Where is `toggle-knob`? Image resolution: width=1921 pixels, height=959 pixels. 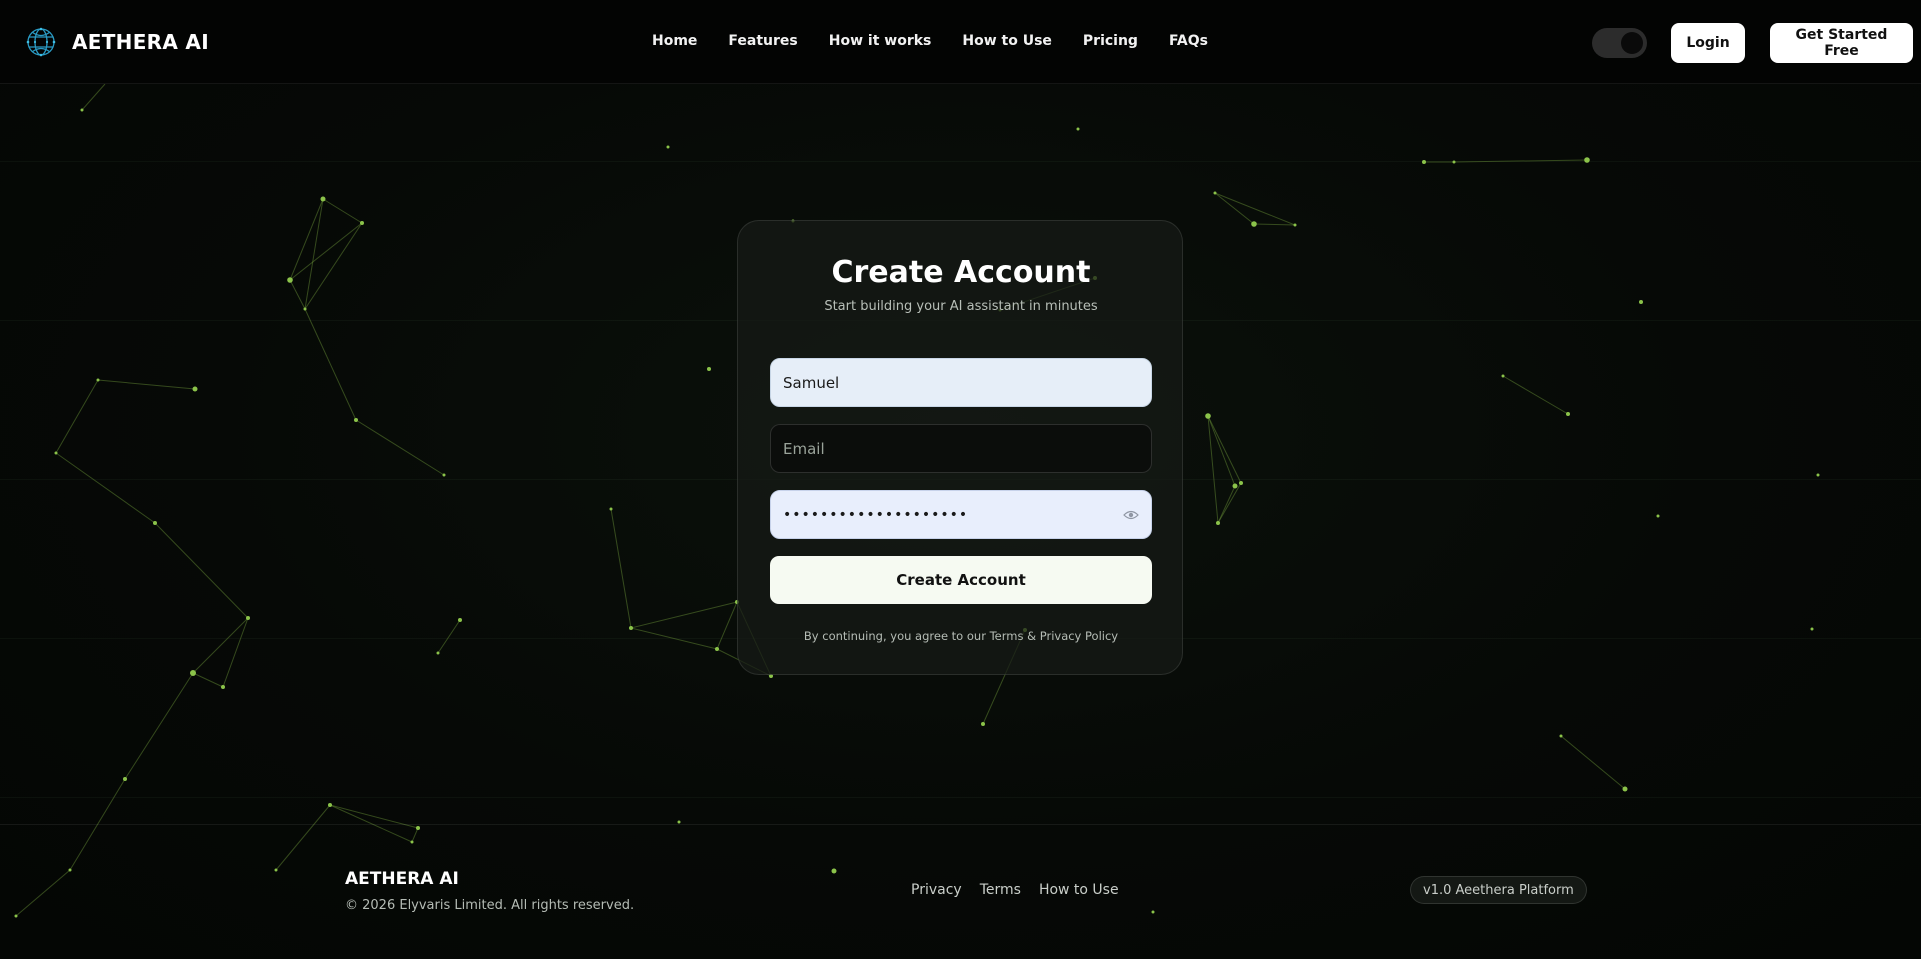 toggle-knob is located at coordinates (1632, 43).